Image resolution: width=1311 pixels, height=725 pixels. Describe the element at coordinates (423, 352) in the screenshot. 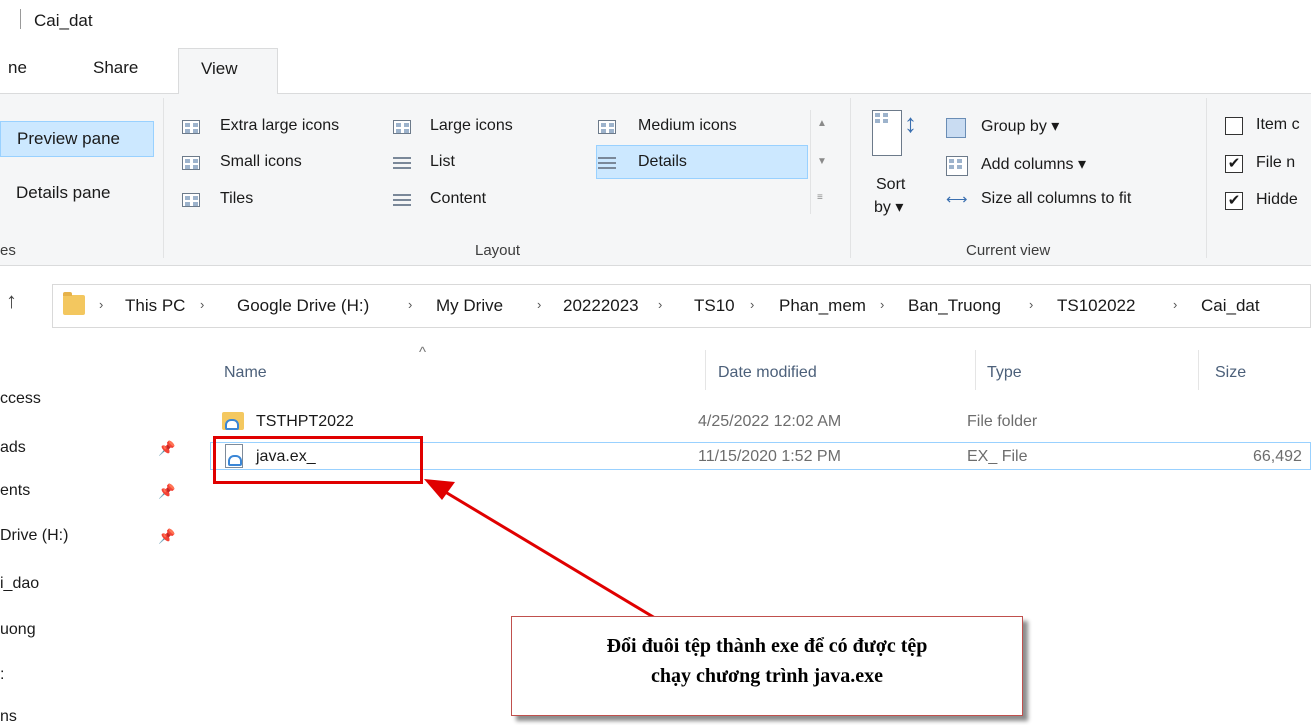

I see `sort-ascending-icon: ^` at that location.